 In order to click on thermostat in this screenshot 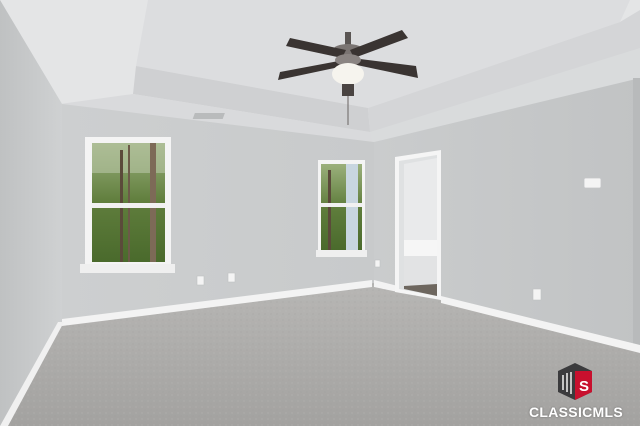, I will do `click(592, 183)`.